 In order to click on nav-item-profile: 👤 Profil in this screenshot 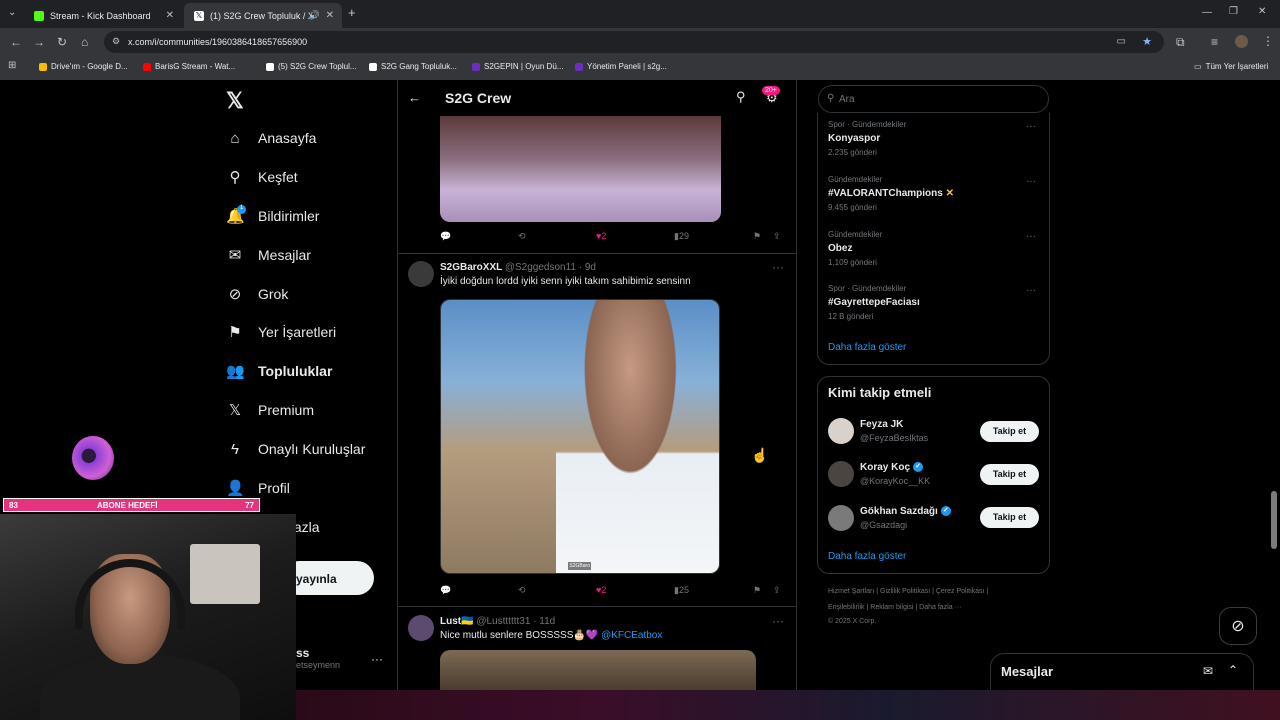, I will do `click(258, 488)`.